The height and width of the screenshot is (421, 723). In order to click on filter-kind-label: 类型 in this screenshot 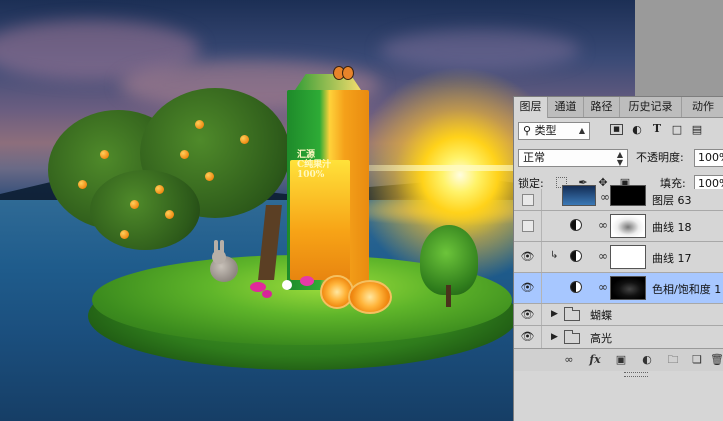, I will do `click(545, 130)`.